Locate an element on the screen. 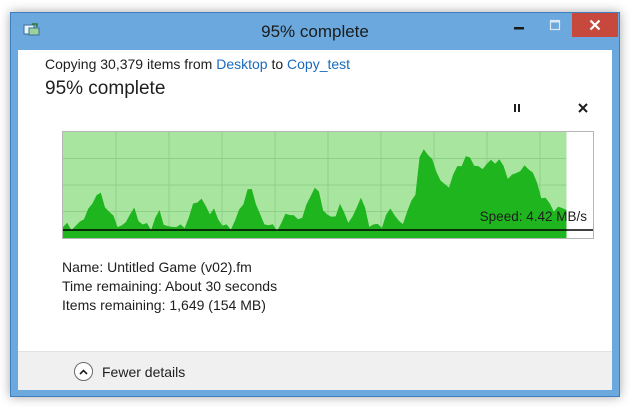 The image size is (630, 407). pause-icon is located at coordinates (517, 108).